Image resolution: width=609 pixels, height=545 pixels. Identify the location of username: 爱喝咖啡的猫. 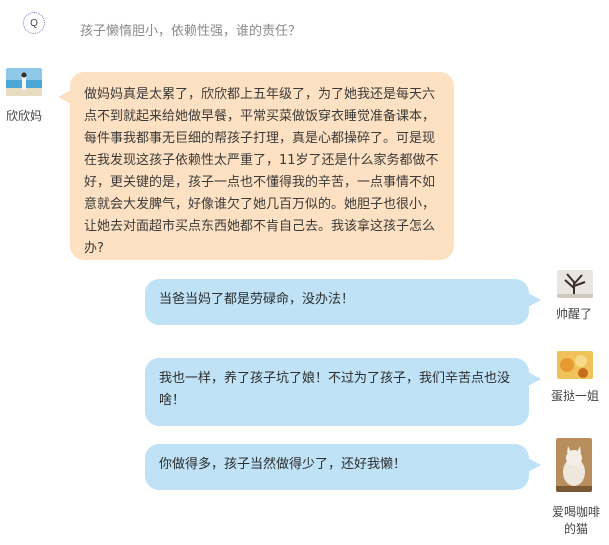
(576, 521).